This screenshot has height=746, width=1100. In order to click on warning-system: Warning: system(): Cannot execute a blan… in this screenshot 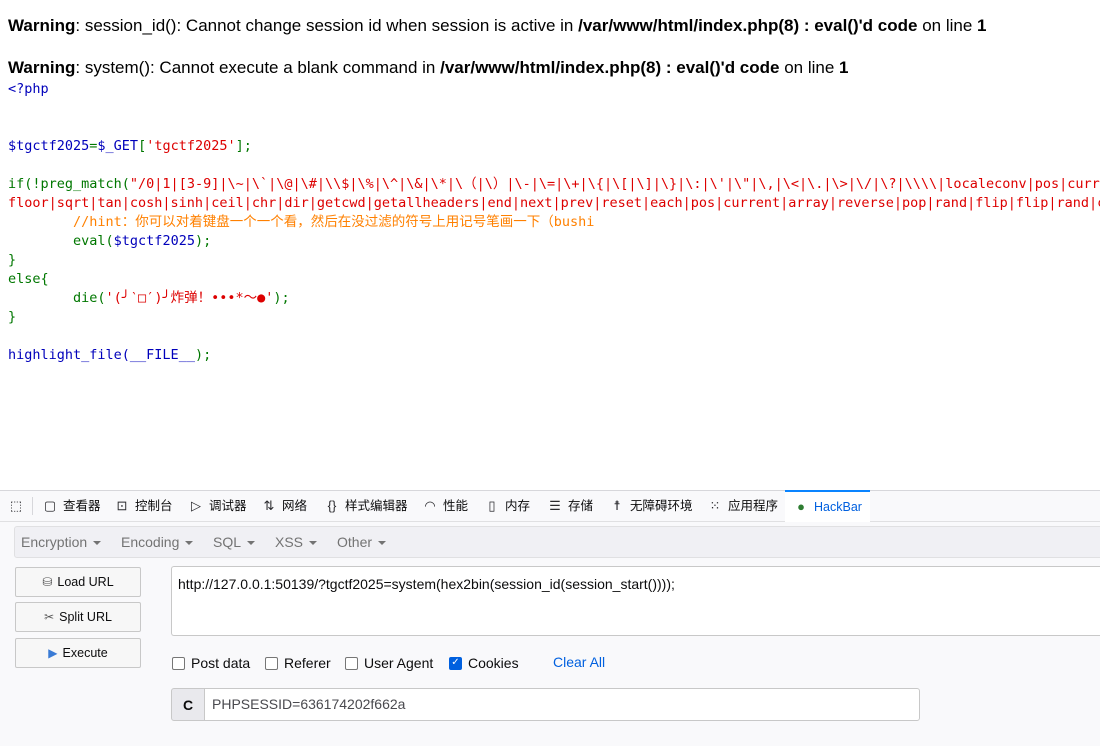, I will do `click(428, 68)`.